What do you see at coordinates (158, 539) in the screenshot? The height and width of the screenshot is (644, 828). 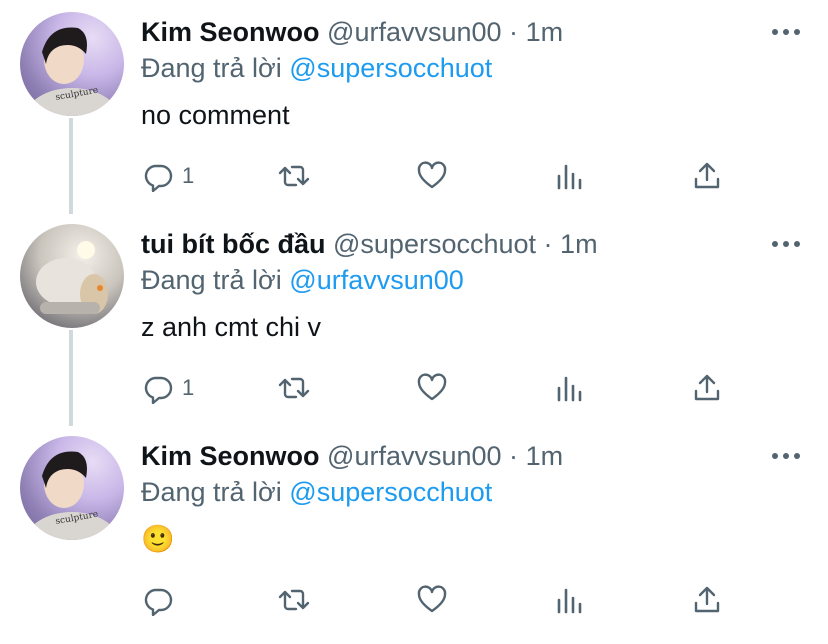 I see `tweet-text: 🙂` at bounding box center [158, 539].